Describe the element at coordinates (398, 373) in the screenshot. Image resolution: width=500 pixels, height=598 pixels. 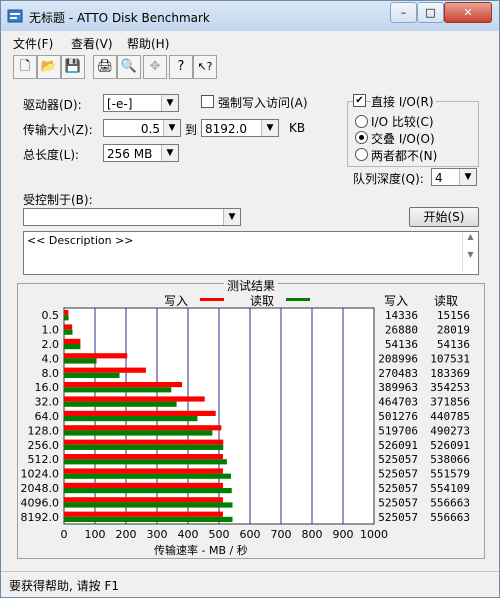
I see `write-value: 270483` at that location.